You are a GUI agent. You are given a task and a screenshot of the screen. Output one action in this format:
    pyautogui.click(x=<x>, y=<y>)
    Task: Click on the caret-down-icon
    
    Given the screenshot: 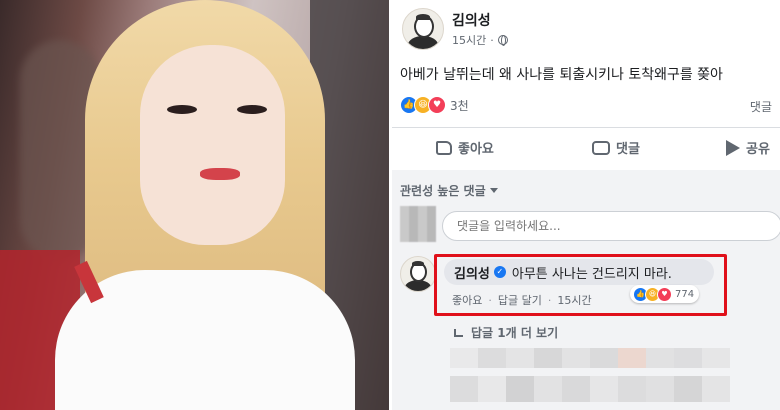 What is the action you would take?
    pyautogui.click(x=493, y=190)
    